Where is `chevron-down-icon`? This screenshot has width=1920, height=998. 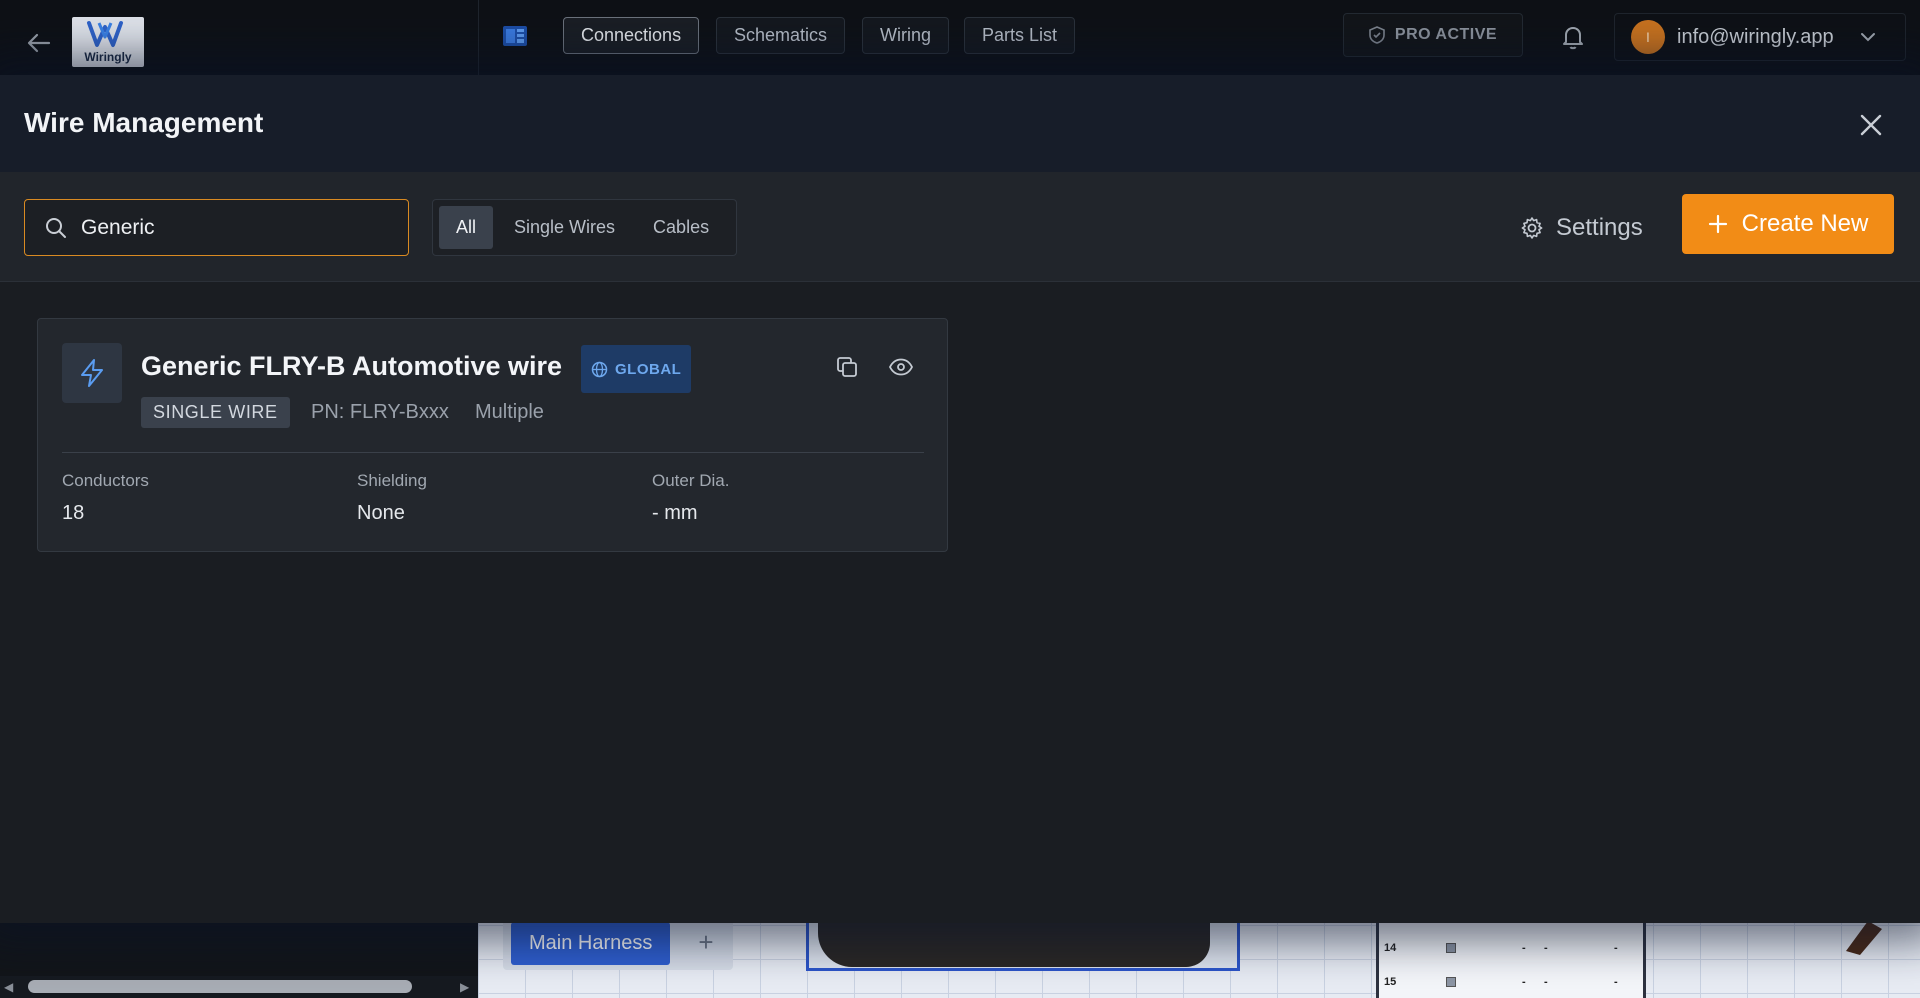 chevron-down-icon is located at coordinates (1867, 37).